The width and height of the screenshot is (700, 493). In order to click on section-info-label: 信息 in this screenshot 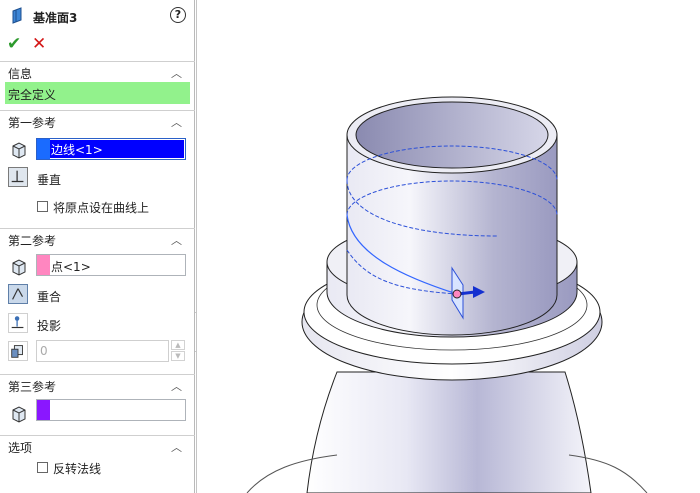, I will do `click(20, 74)`.